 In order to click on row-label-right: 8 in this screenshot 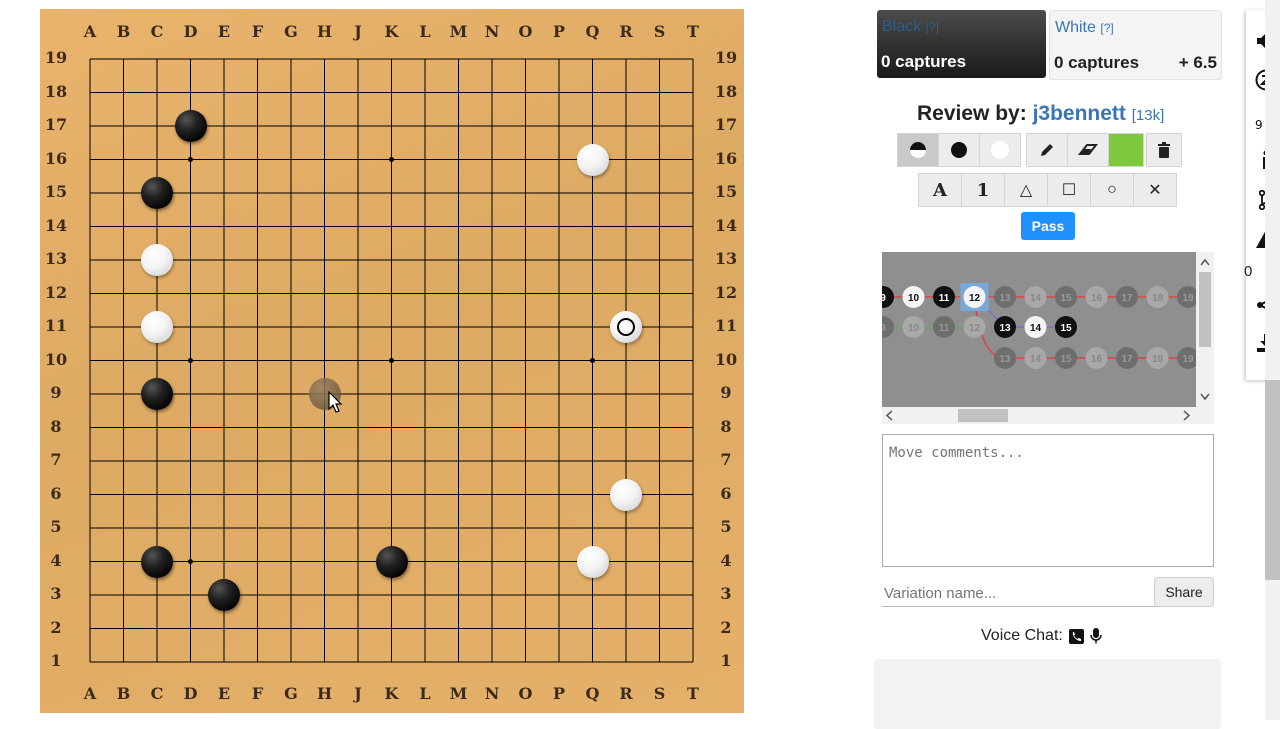, I will do `click(726, 426)`.